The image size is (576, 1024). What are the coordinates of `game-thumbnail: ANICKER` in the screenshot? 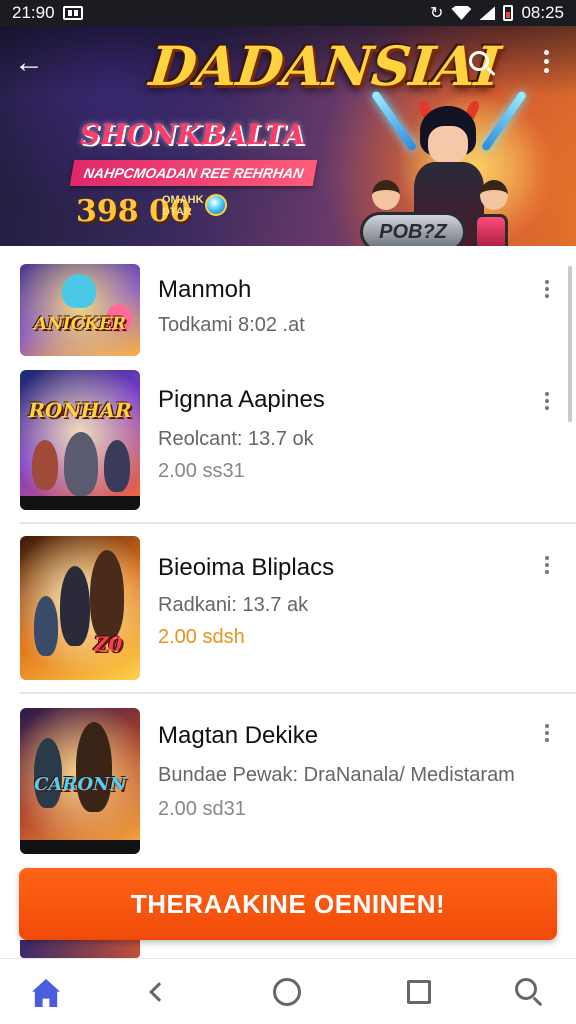 It's located at (80, 310).